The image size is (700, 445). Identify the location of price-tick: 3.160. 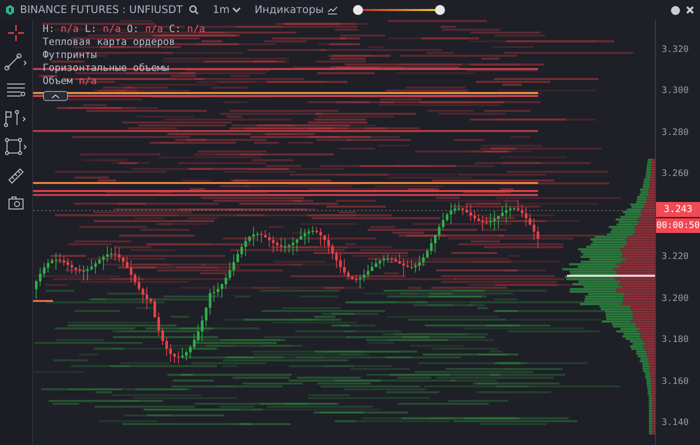
(675, 381).